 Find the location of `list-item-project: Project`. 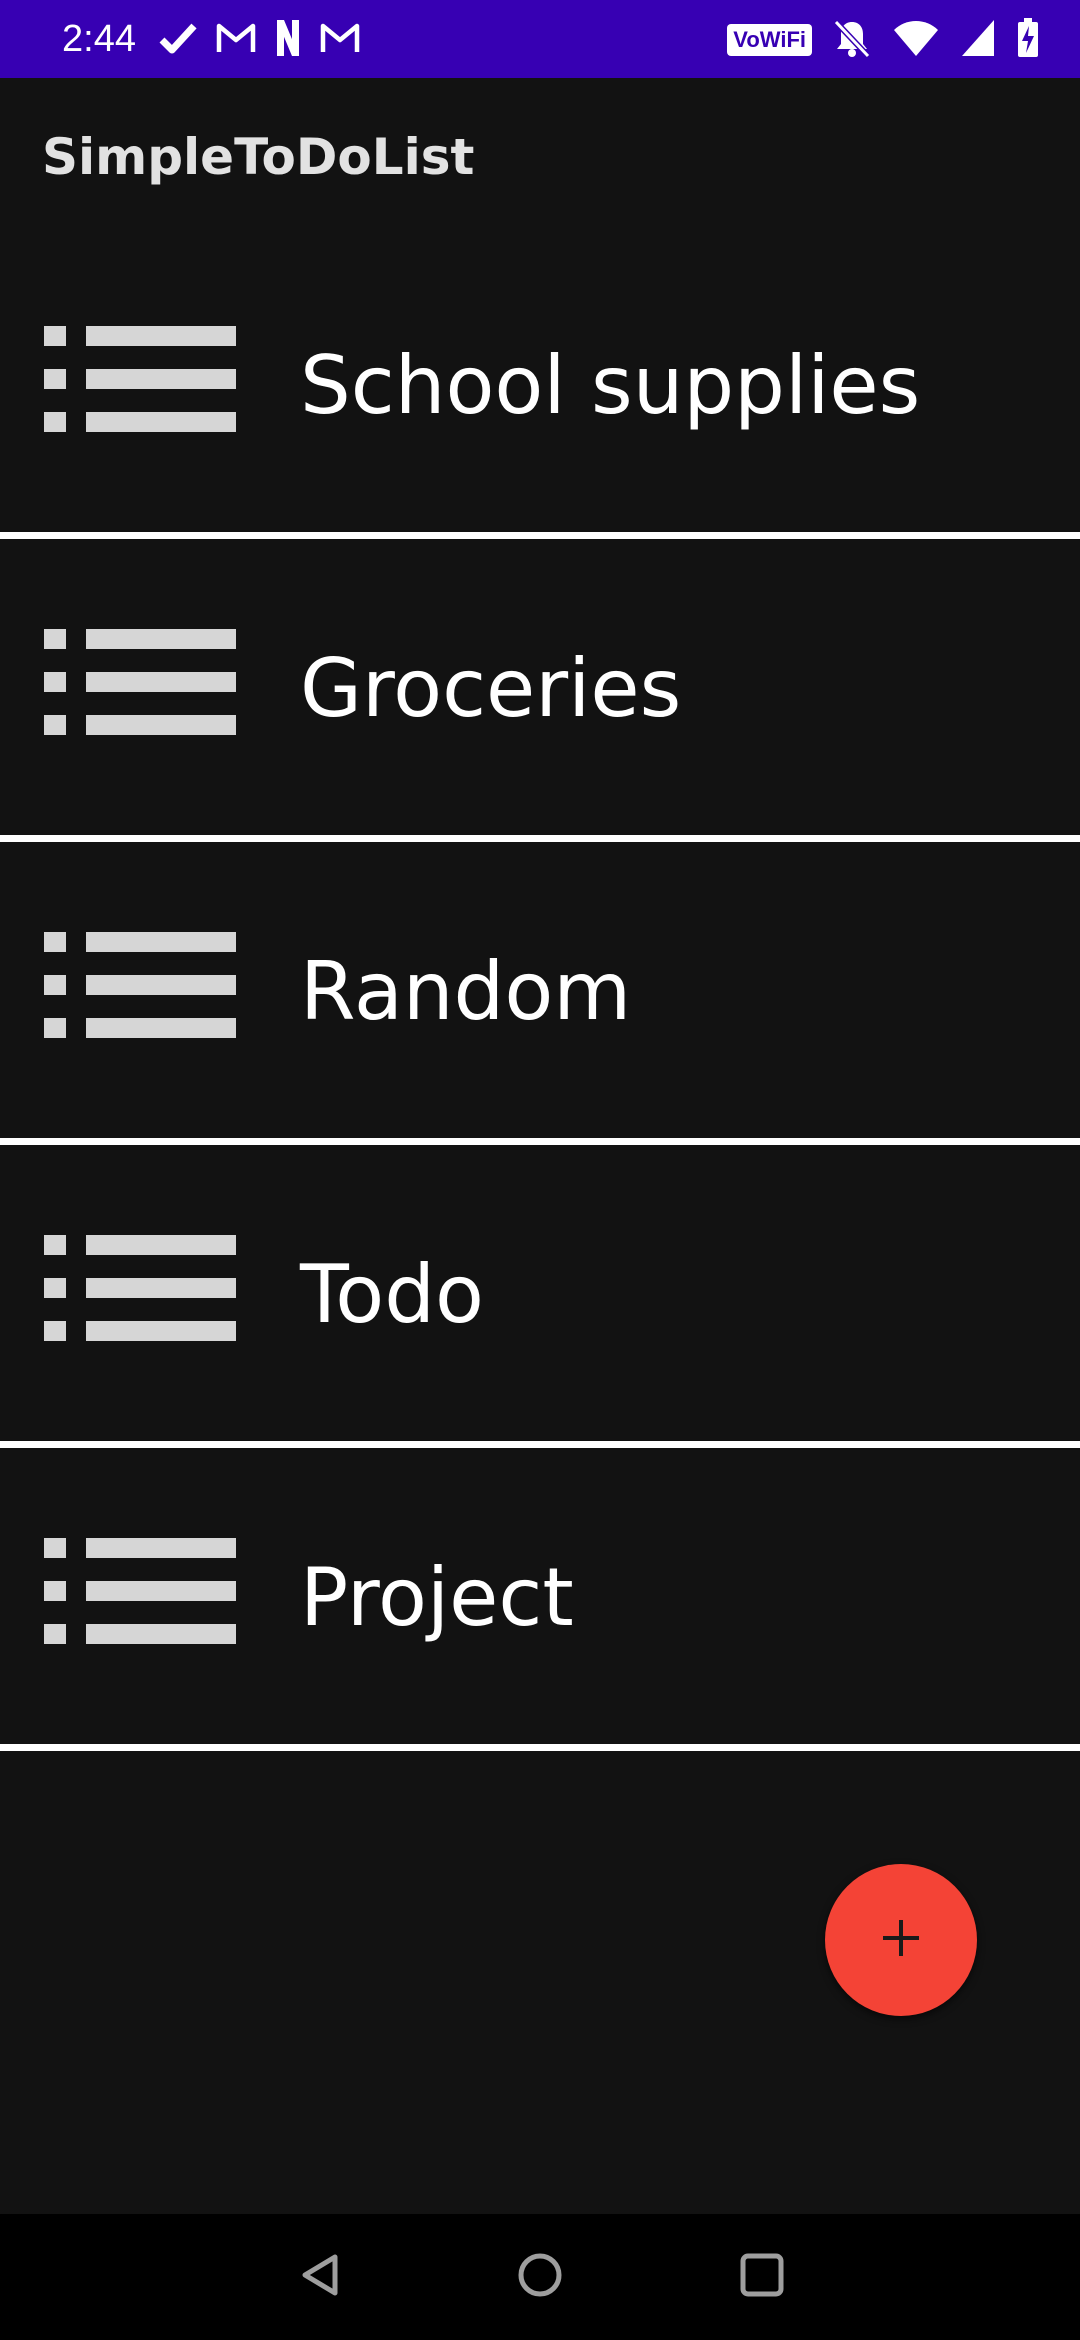

list-item-project: Project is located at coordinates (540, 1599).